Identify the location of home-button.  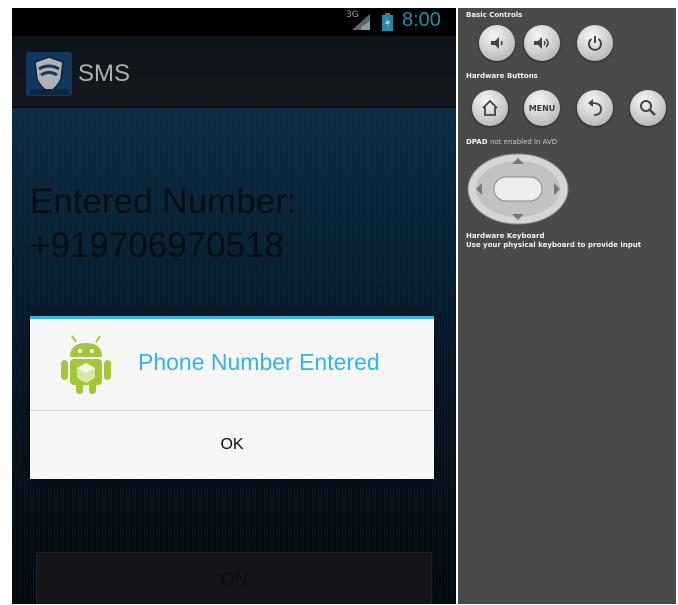
(490, 108).